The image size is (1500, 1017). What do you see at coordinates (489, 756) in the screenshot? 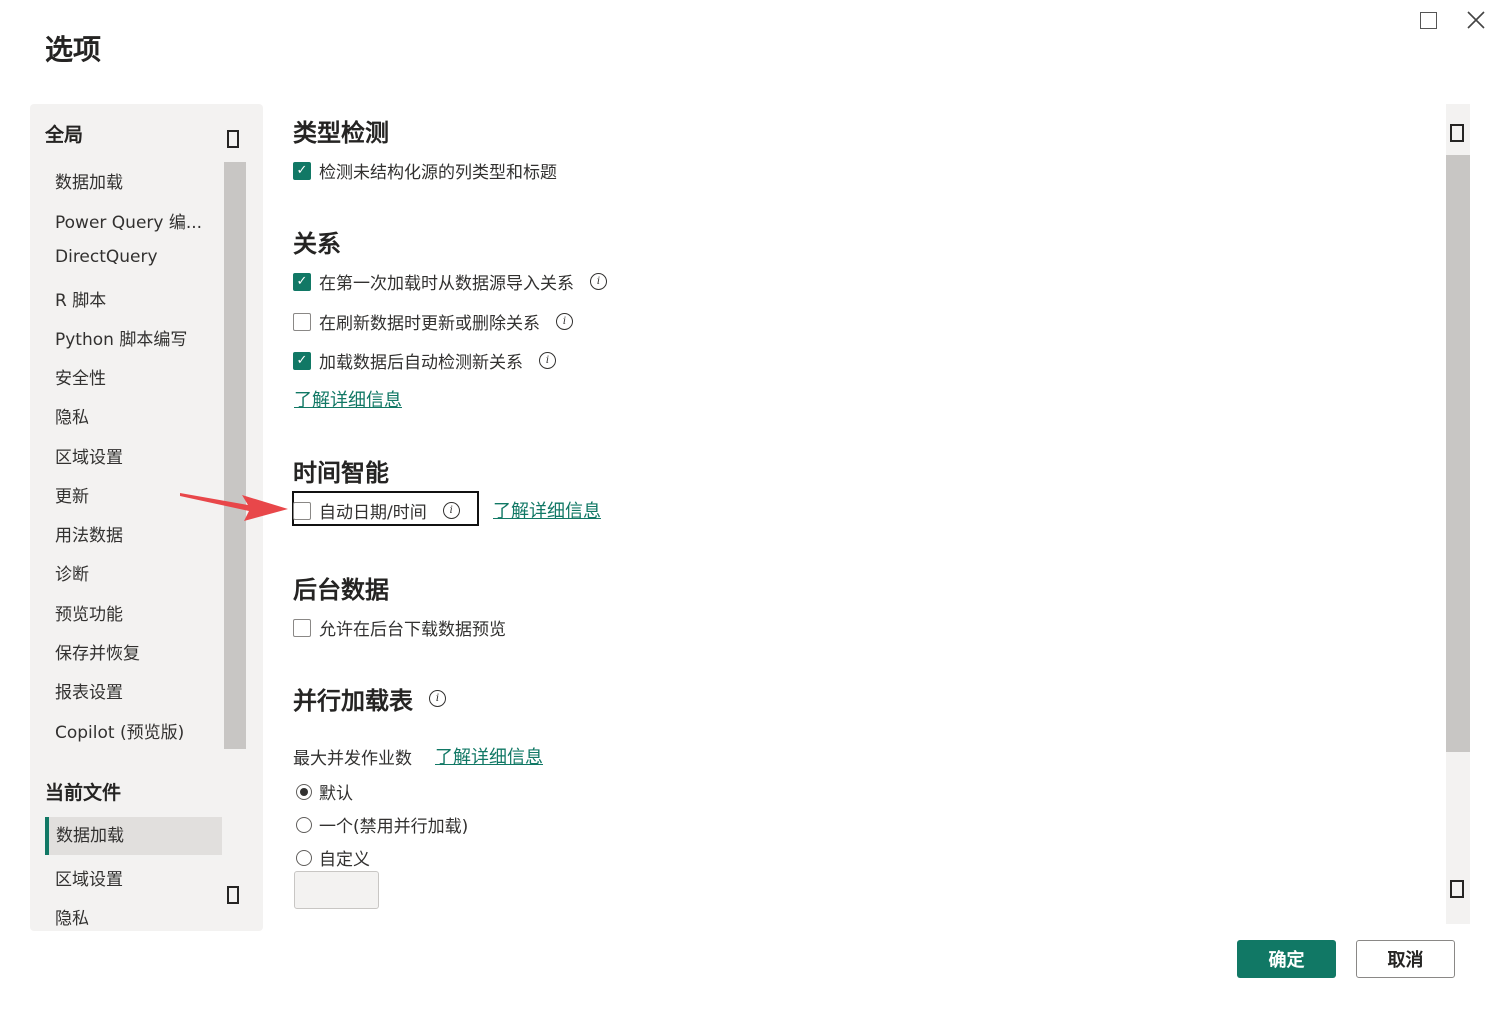
I see `learn-more-link-parallel: 了解详细信息` at bounding box center [489, 756].